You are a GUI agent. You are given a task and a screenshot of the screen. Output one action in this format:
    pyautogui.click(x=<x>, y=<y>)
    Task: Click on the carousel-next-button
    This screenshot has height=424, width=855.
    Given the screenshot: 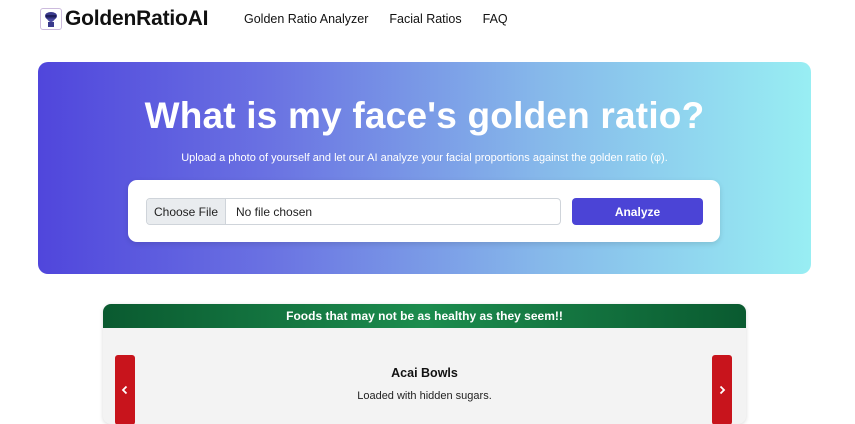 What is the action you would take?
    pyautogui.click(x=722, y=389)
    